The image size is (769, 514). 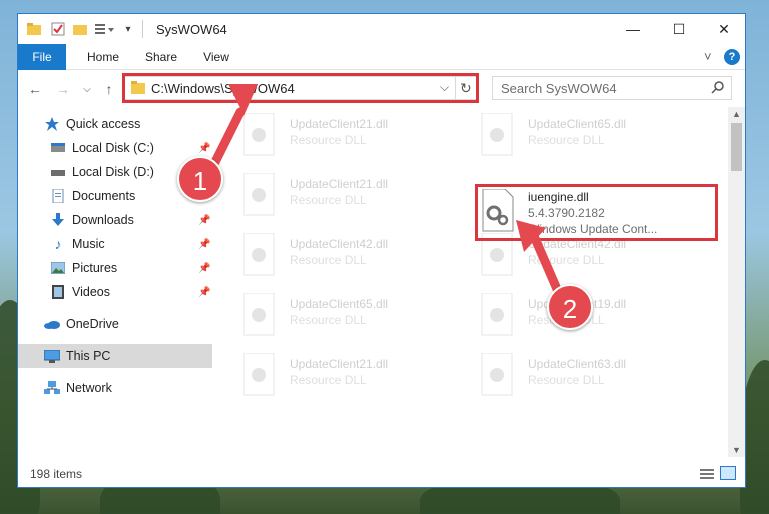 What do you see at coordinates (243, 100) in the screenshot?
I see `arrow-head` at bounding box center [243, 100].